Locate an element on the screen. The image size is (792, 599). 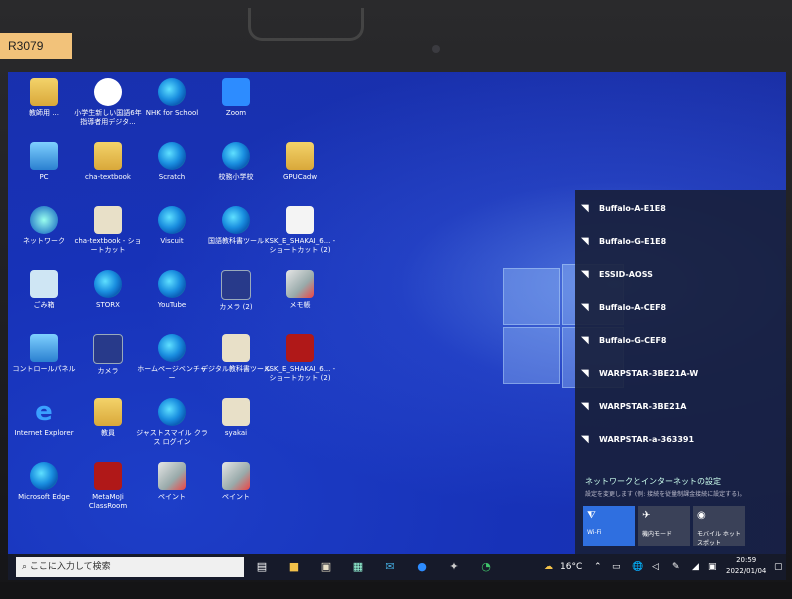
desktop-icon-label: ホームページベンチャー is located at coordinates (172, 373).